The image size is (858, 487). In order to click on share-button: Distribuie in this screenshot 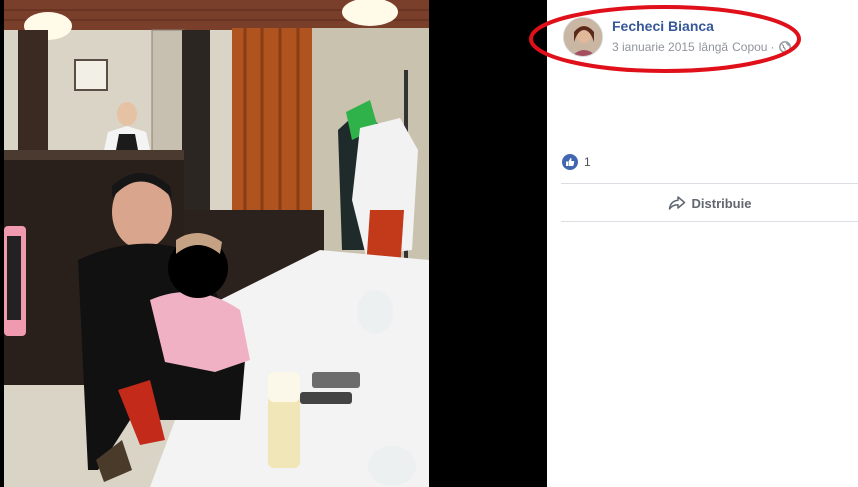, I will do `click(709, 203)`.